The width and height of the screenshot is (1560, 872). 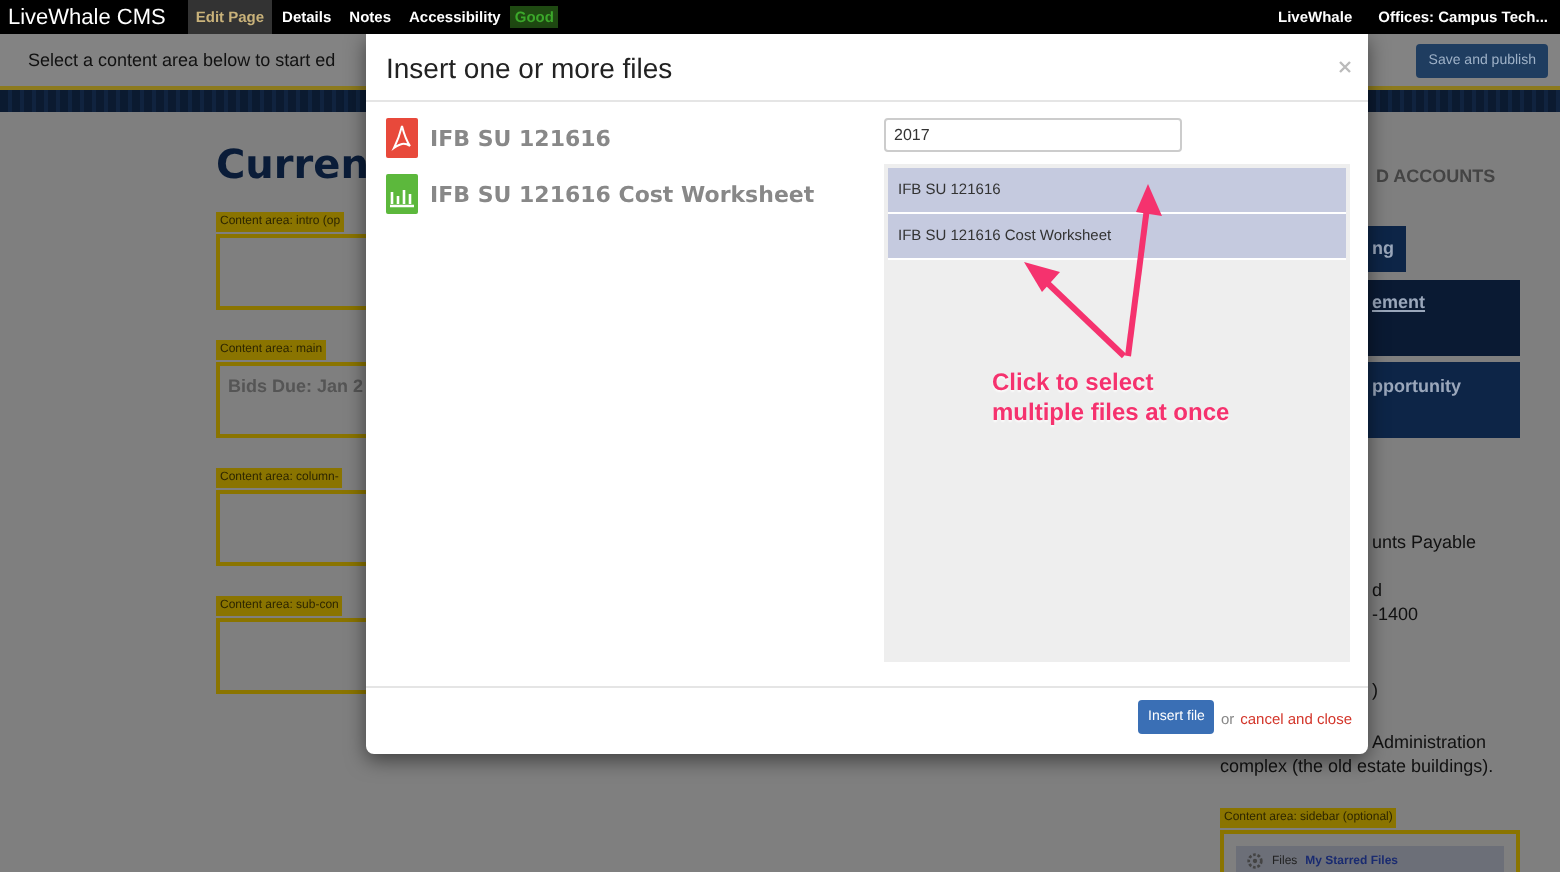 What do you see at coordinates (1345, 67) in the screenshot?
I see `close-icon` at bounding box center [1345, 67].